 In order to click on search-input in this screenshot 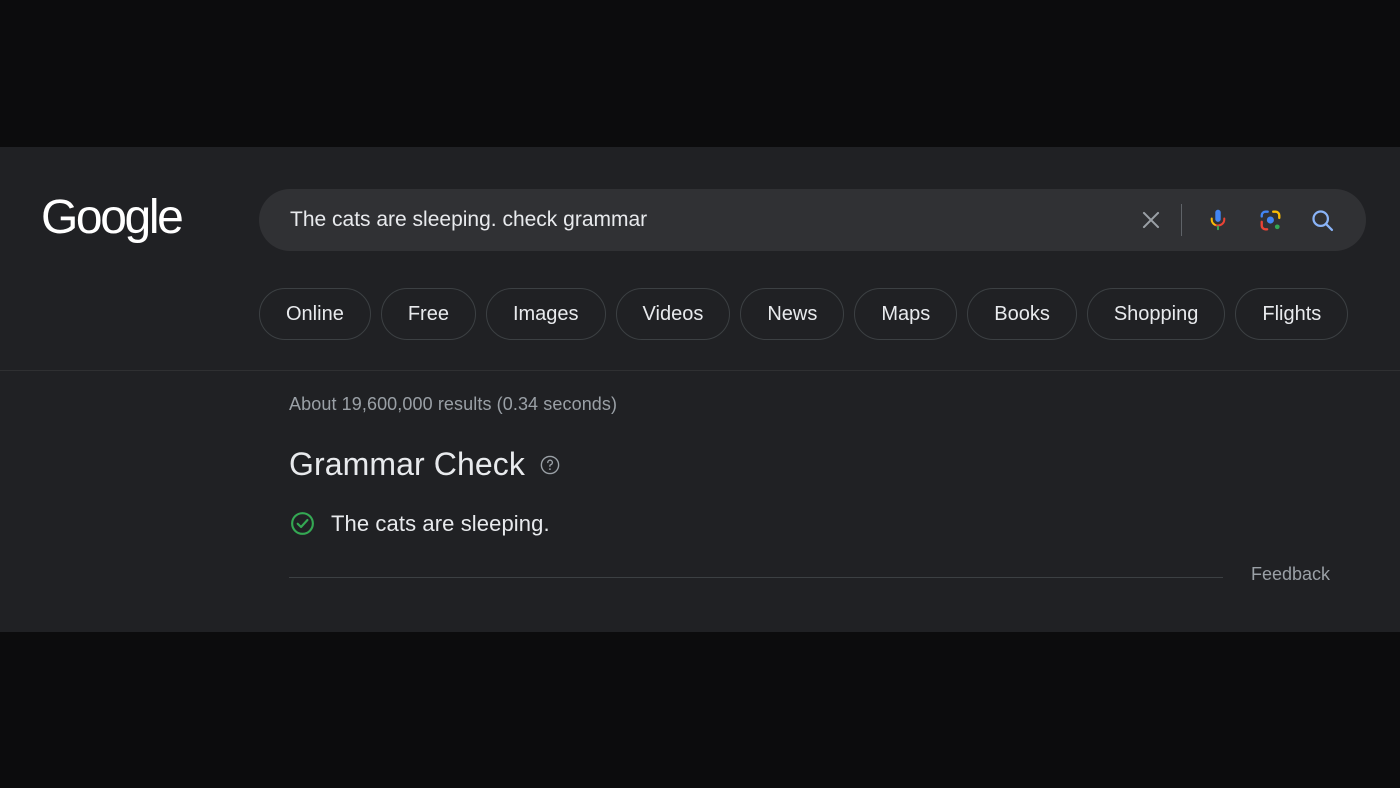, I will do `click(709, 220)`.